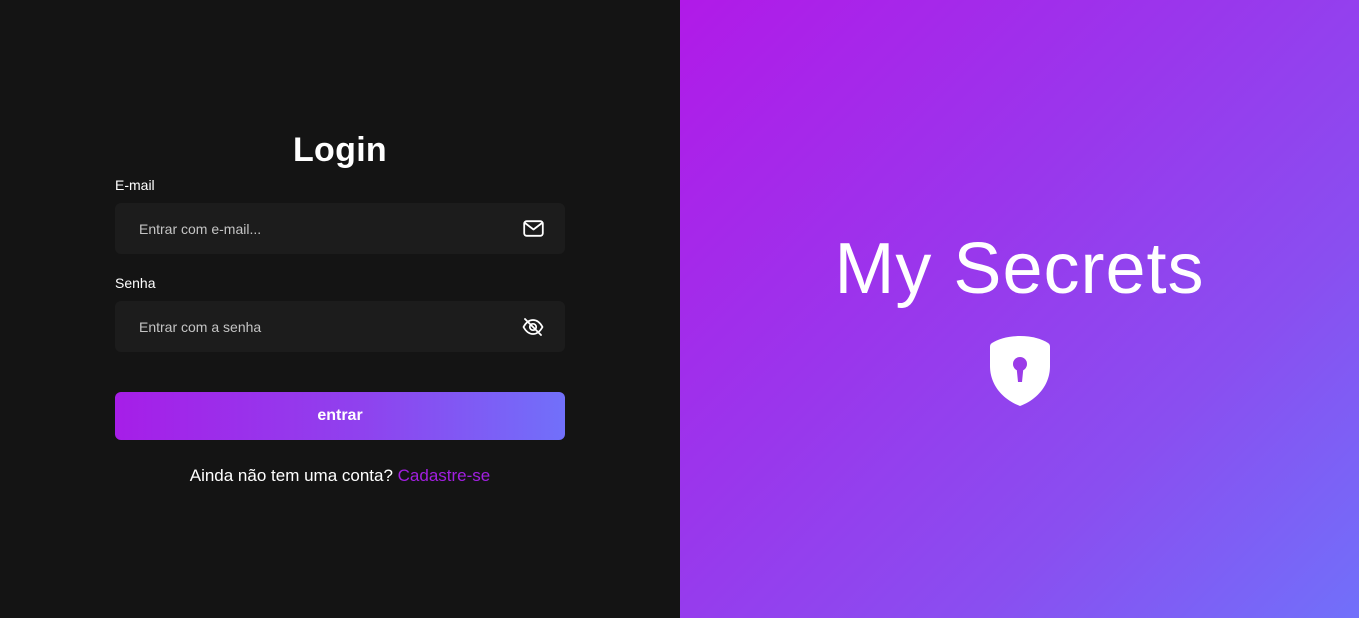 This screenshot has width=1359, height=618. Describe the element at coordinates (340, 150) in the screenshot. I see `login-title: Login` at that location.